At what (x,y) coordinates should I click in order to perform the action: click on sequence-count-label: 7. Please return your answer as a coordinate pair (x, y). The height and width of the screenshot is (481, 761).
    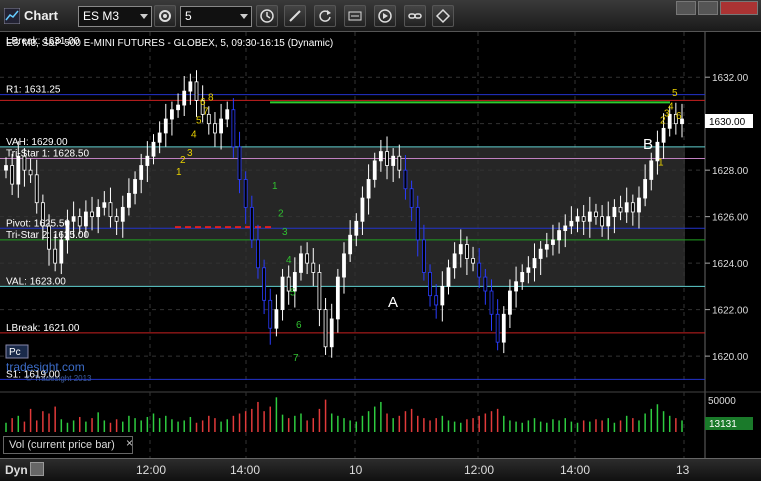
    Looking at the image, I should click on (296, 358).